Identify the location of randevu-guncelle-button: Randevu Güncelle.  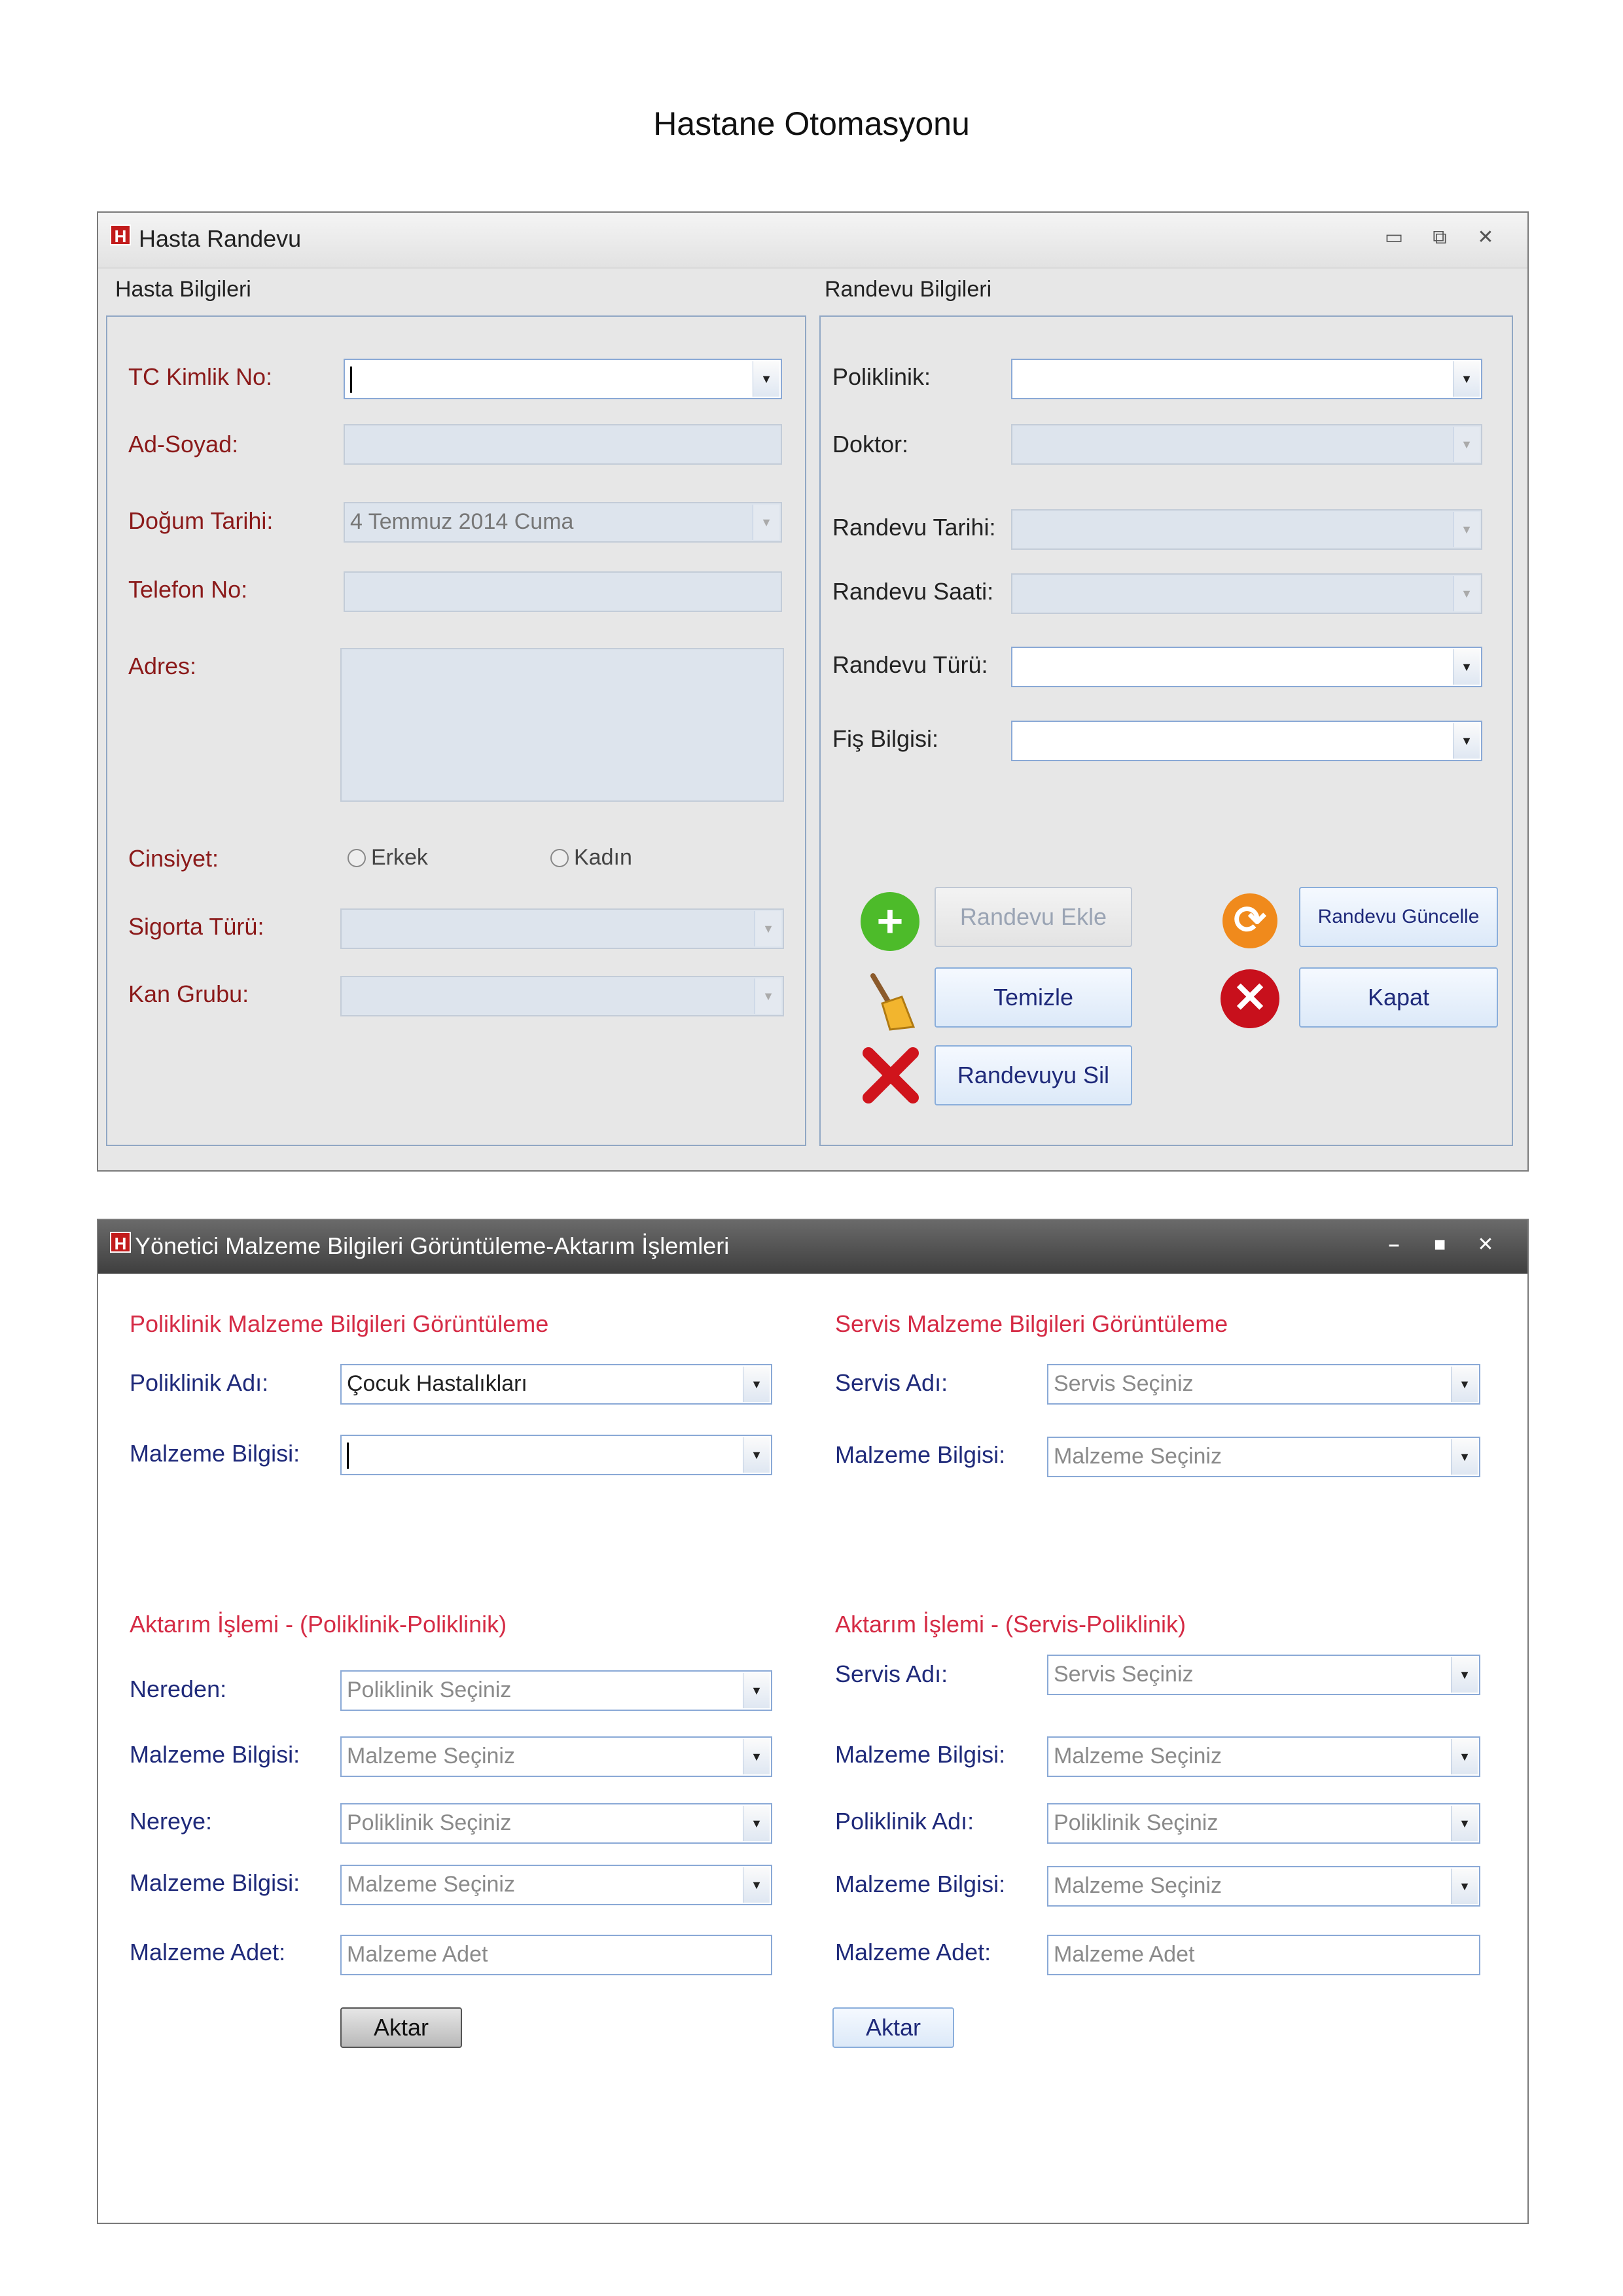
(1398, 917).